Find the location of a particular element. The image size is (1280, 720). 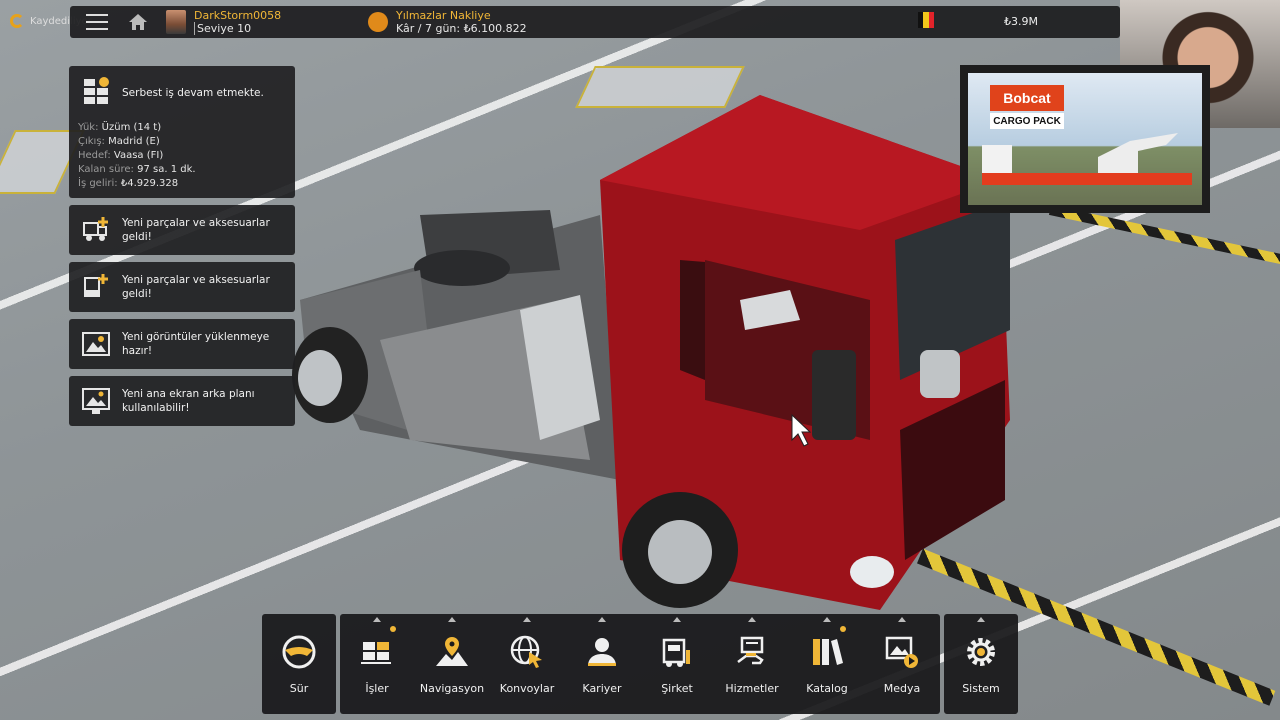

jobs-icon is located at coordinates (377, 652).